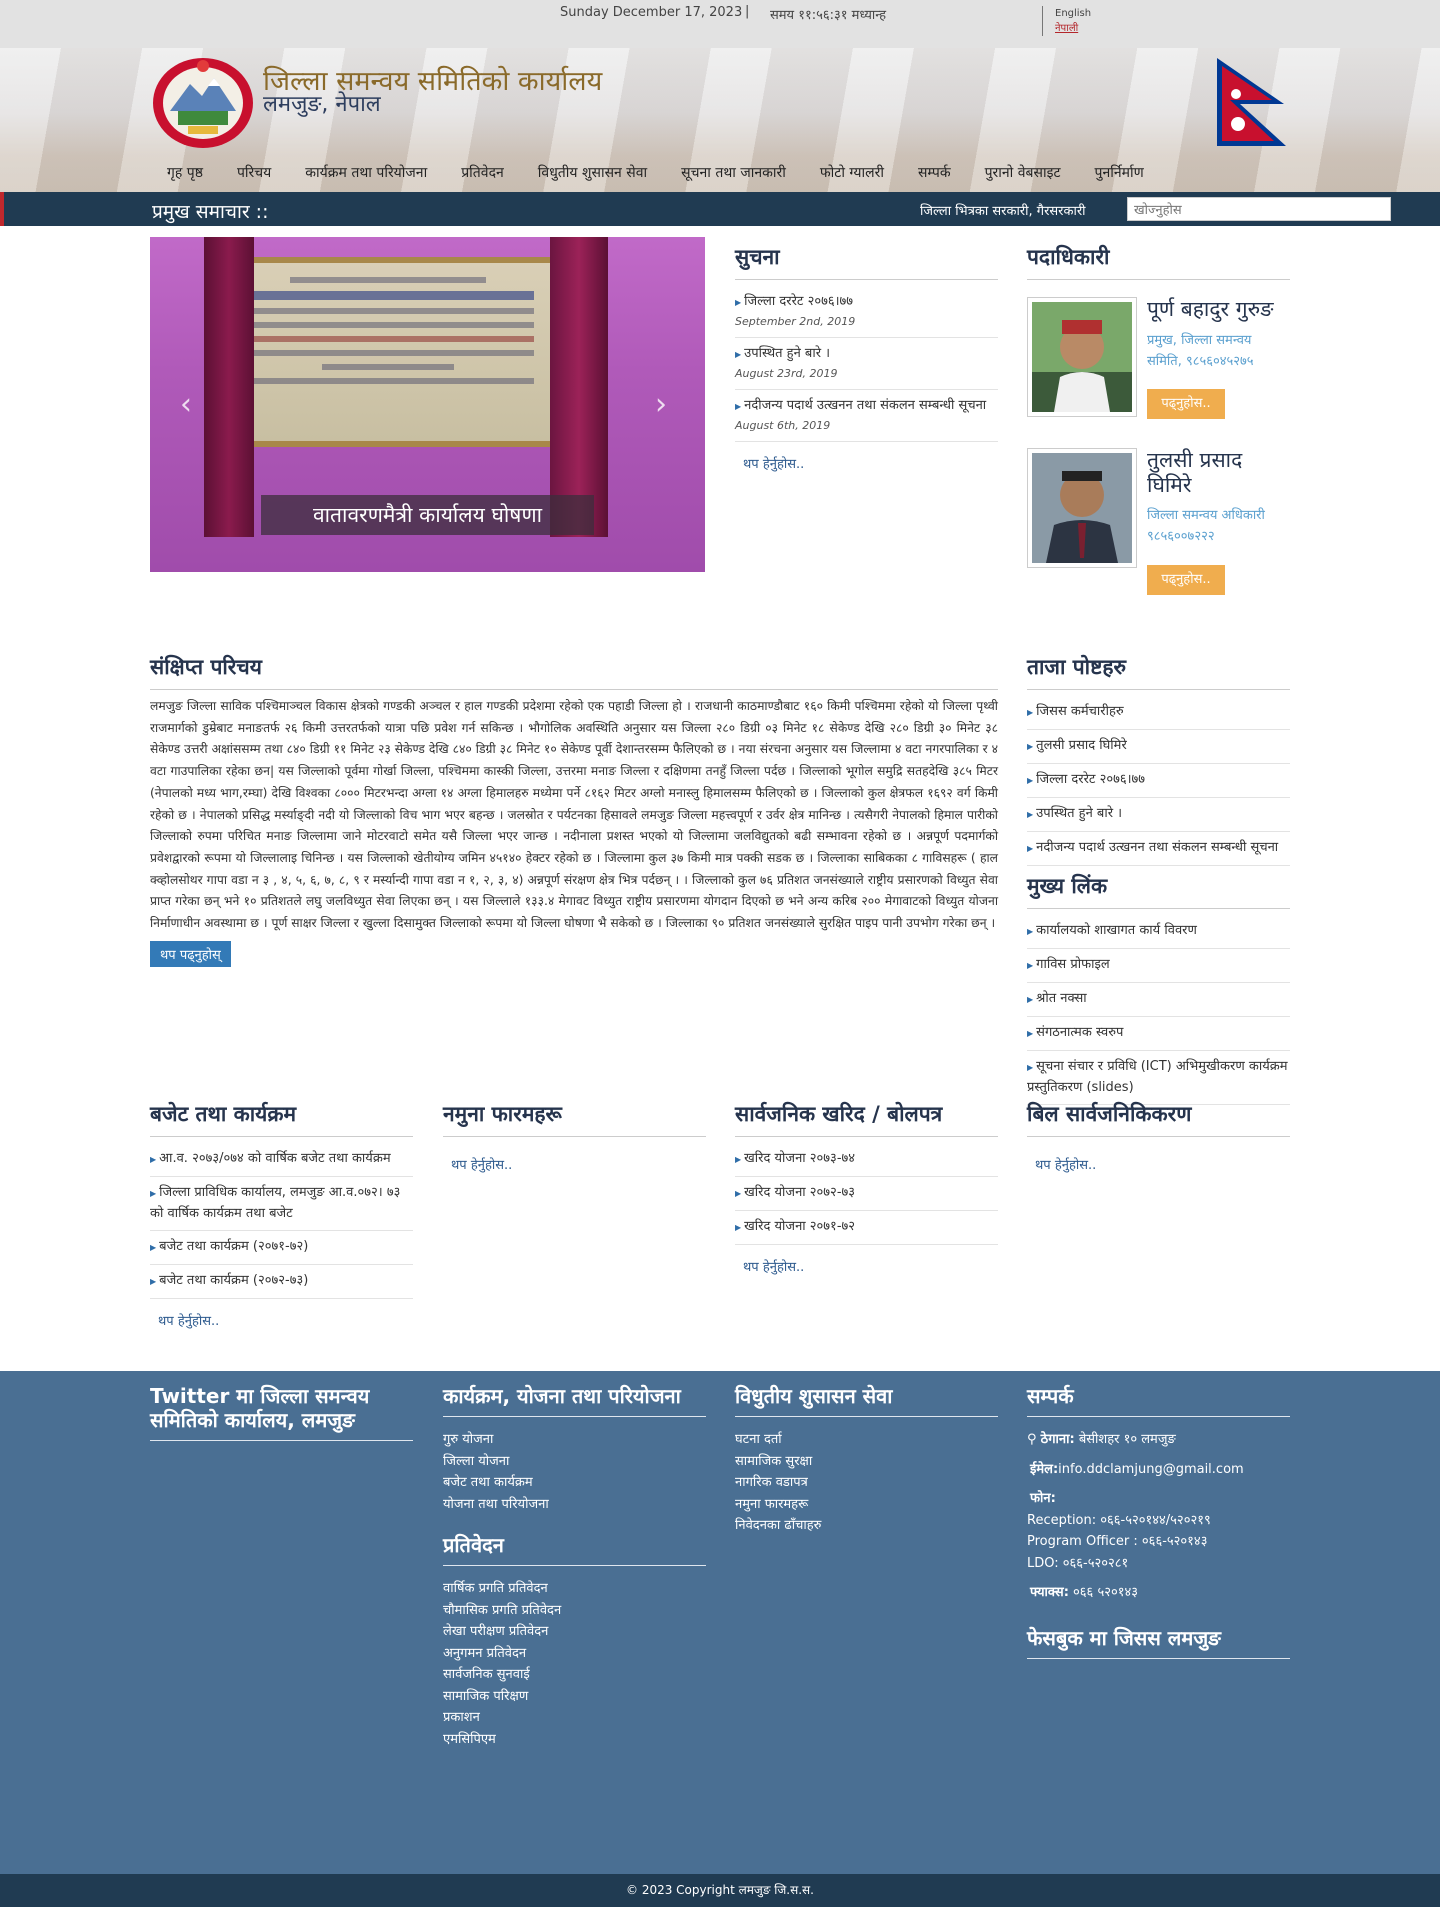 This screenshot has height=1907, width=1440. I want to click on lang-english-link: English, so click(1073, 13).